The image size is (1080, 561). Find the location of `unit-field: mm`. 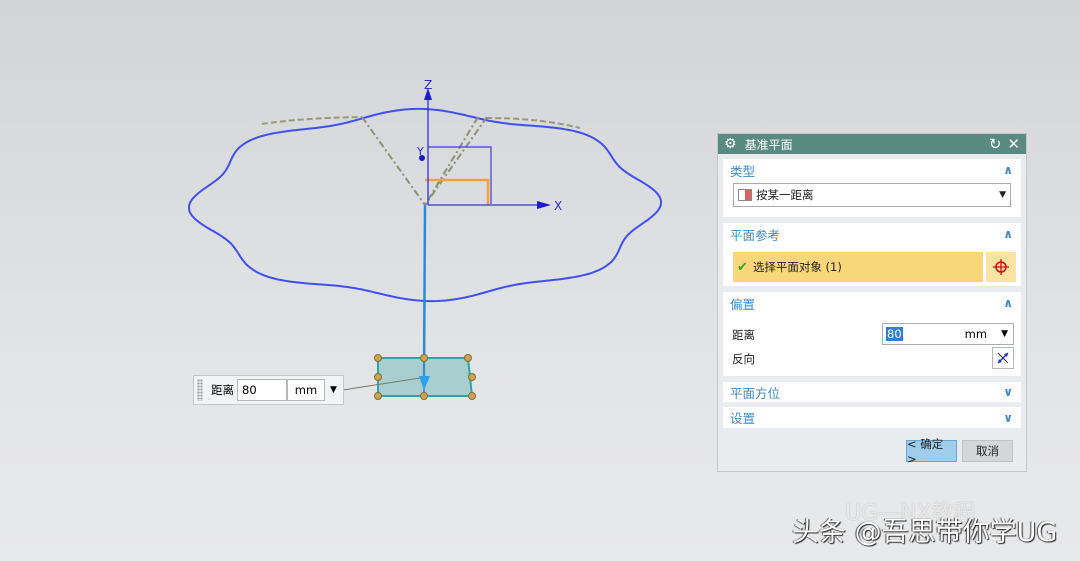

unit-field: mm is located at coordinates (306, 390).